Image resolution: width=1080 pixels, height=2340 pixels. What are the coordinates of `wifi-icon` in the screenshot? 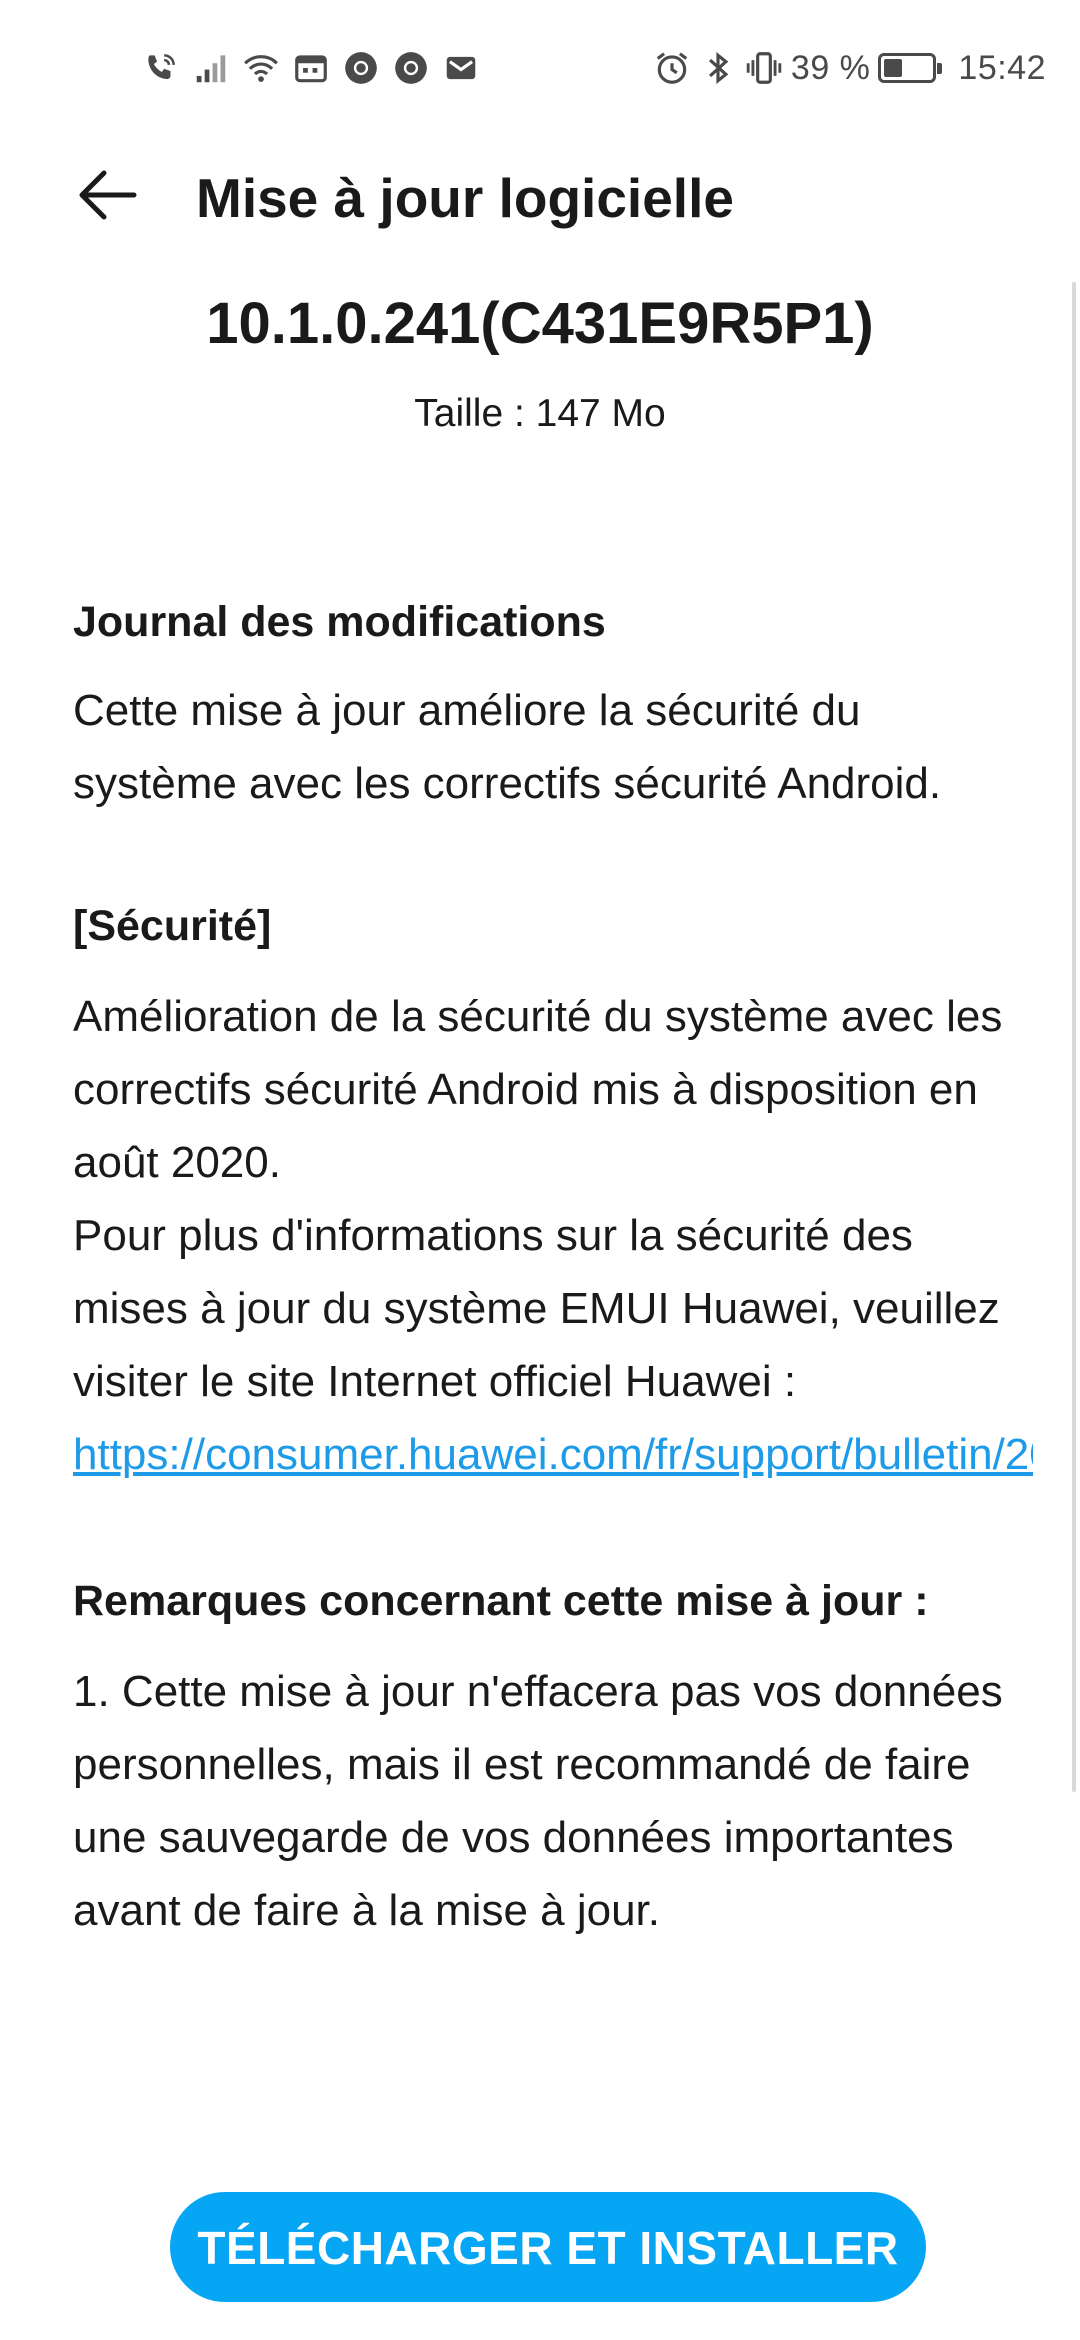 It's located at (261, 68).